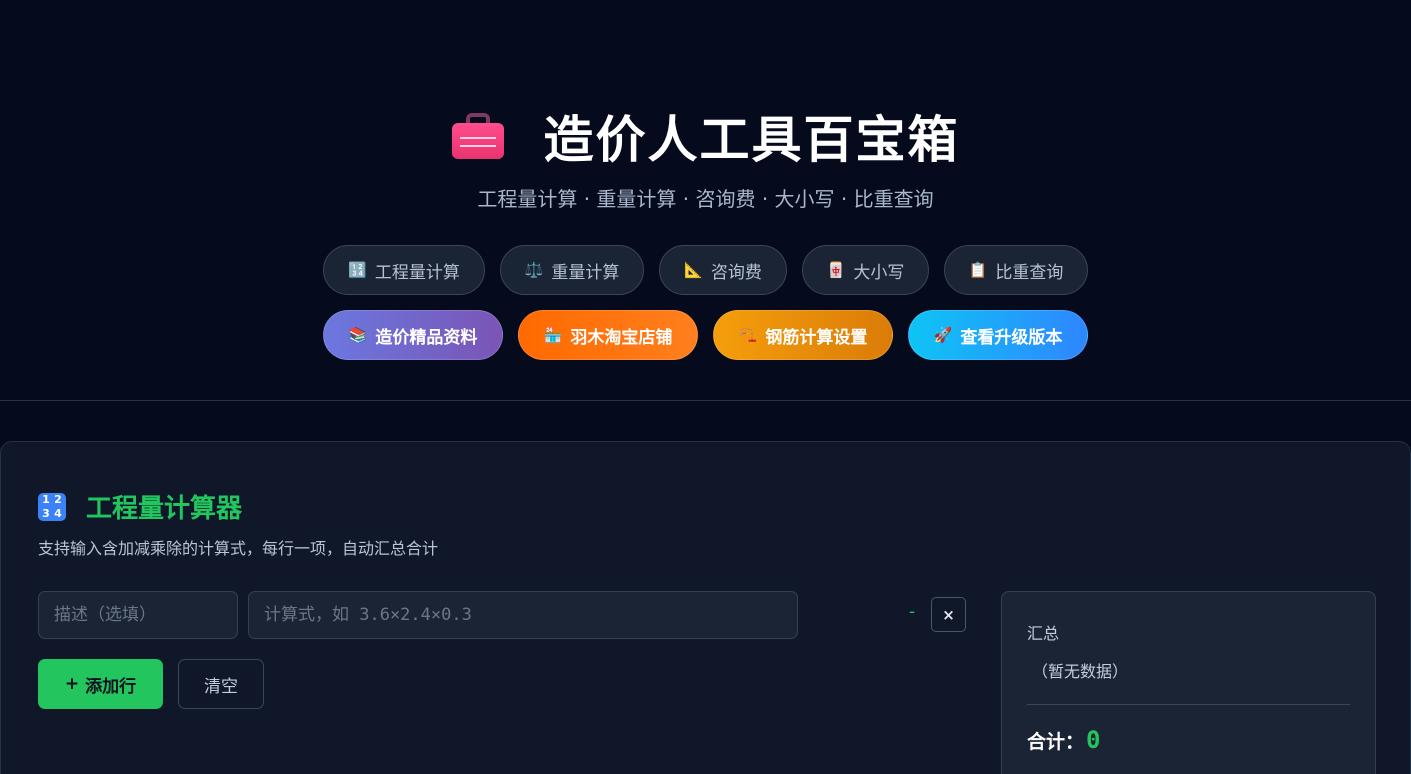 The width and height of the screenshot is (1411, 774). Describe the element at coordinates (736, 272) in the screenshot. I see `tab-label: 咨询费` at that location.